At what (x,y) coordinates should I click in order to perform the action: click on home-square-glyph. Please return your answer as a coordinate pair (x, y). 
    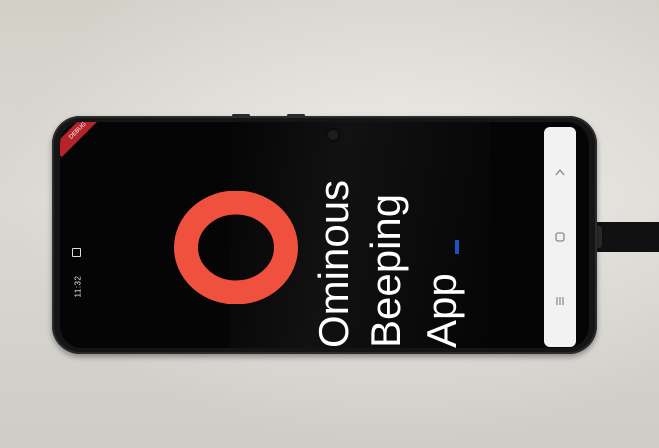
    Looking at the image, I should click on (560, 237).